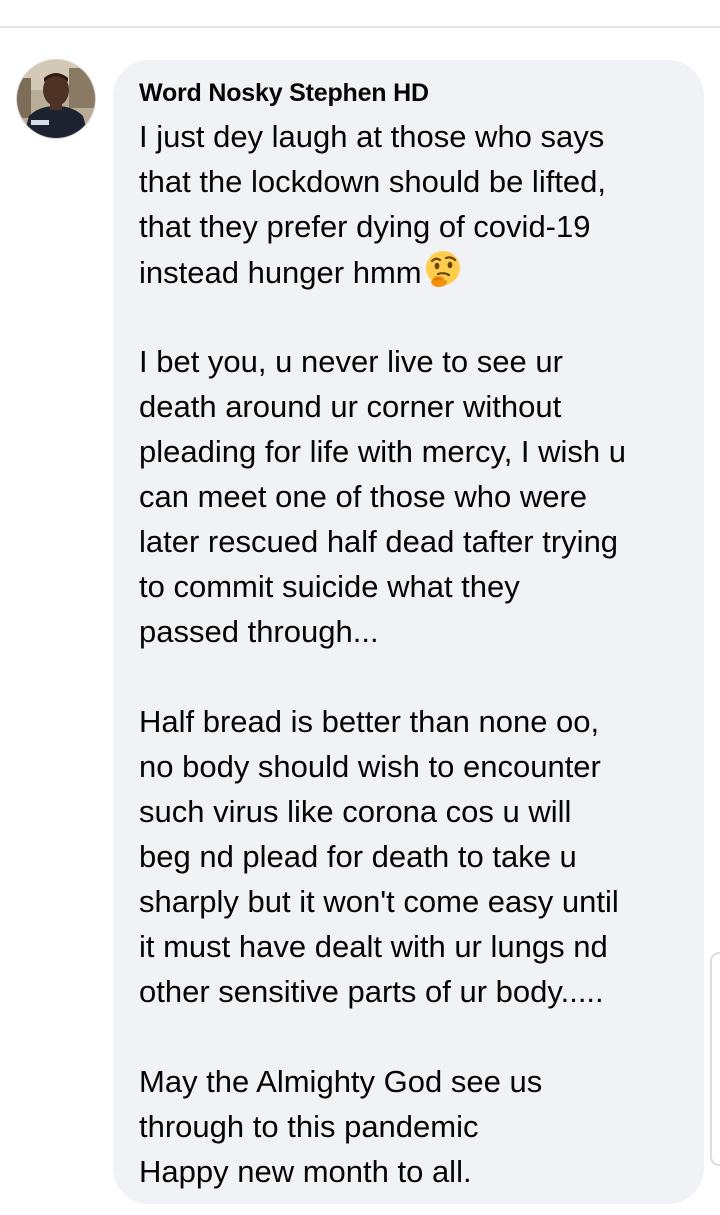  What do you see at coordinates (379, 541) in the screenshot?
I see `comment-line-text: later rescued half dead tafter trying` at bounding box center [379, 541].